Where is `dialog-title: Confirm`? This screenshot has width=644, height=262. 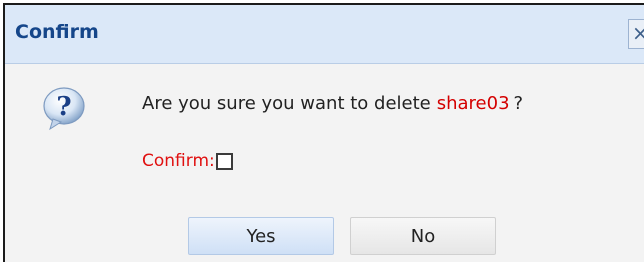 dialog-title: Confirm is located at coordinates (57, 32).